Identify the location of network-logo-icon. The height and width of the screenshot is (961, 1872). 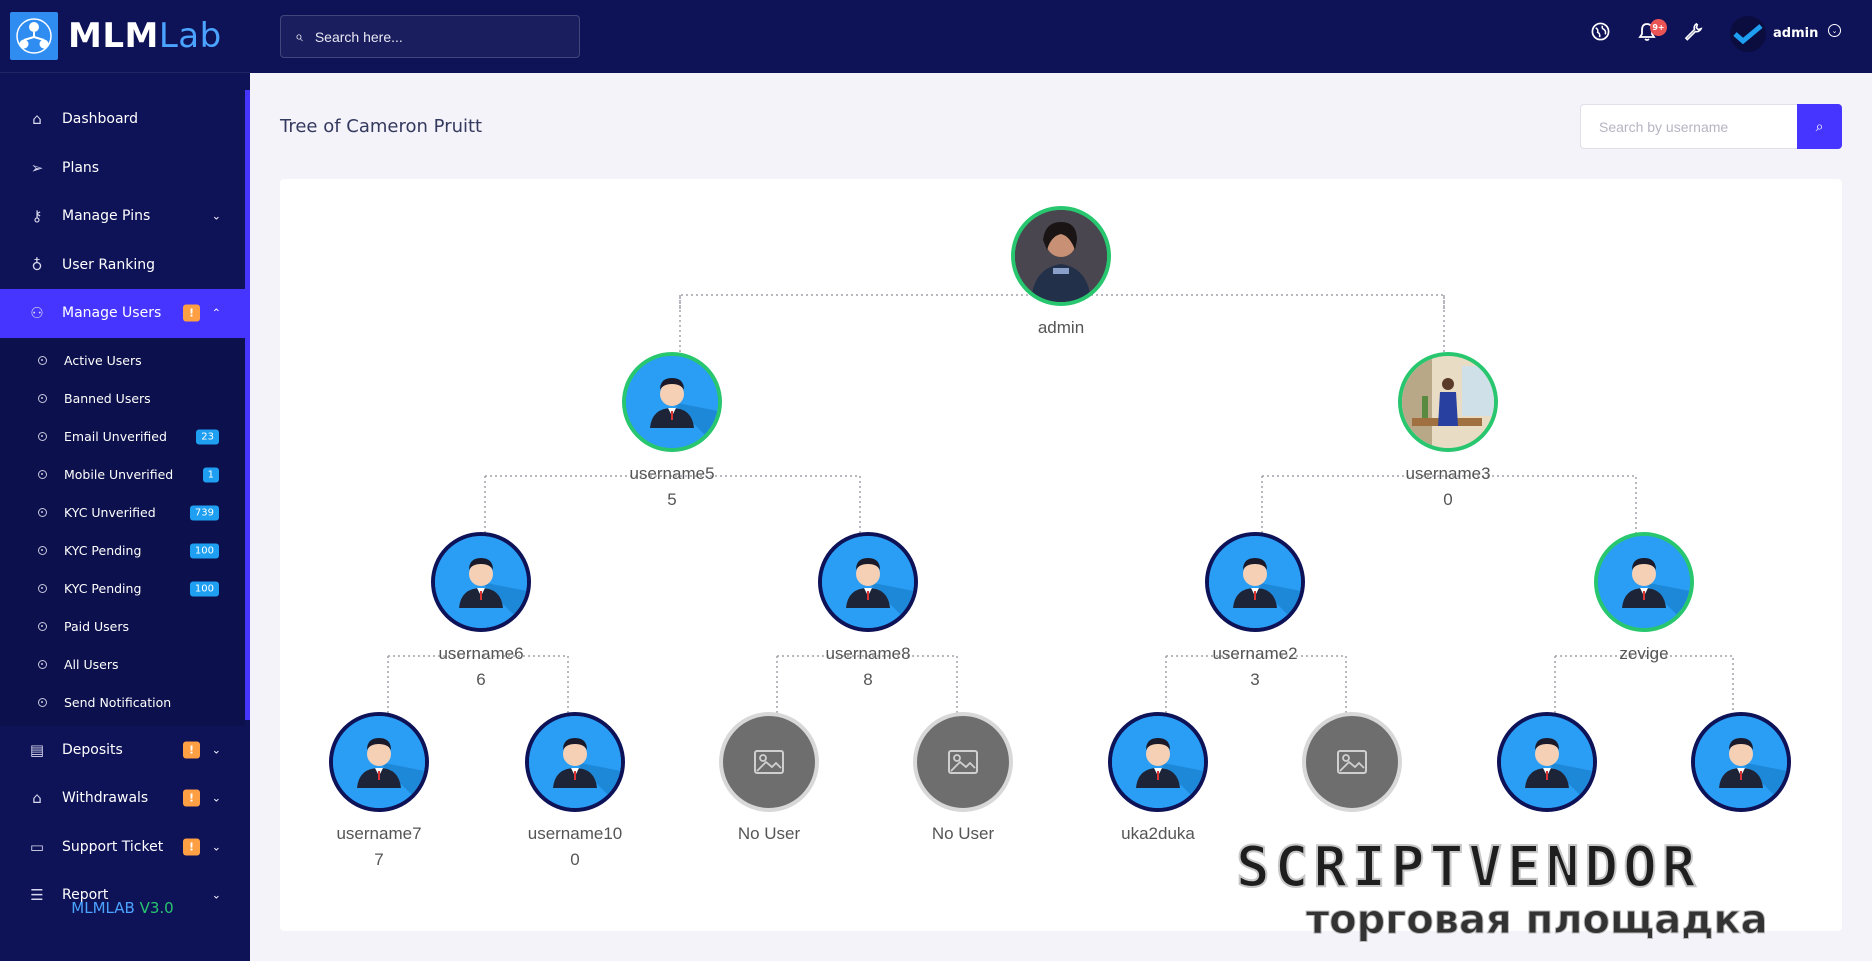
(34, 36).